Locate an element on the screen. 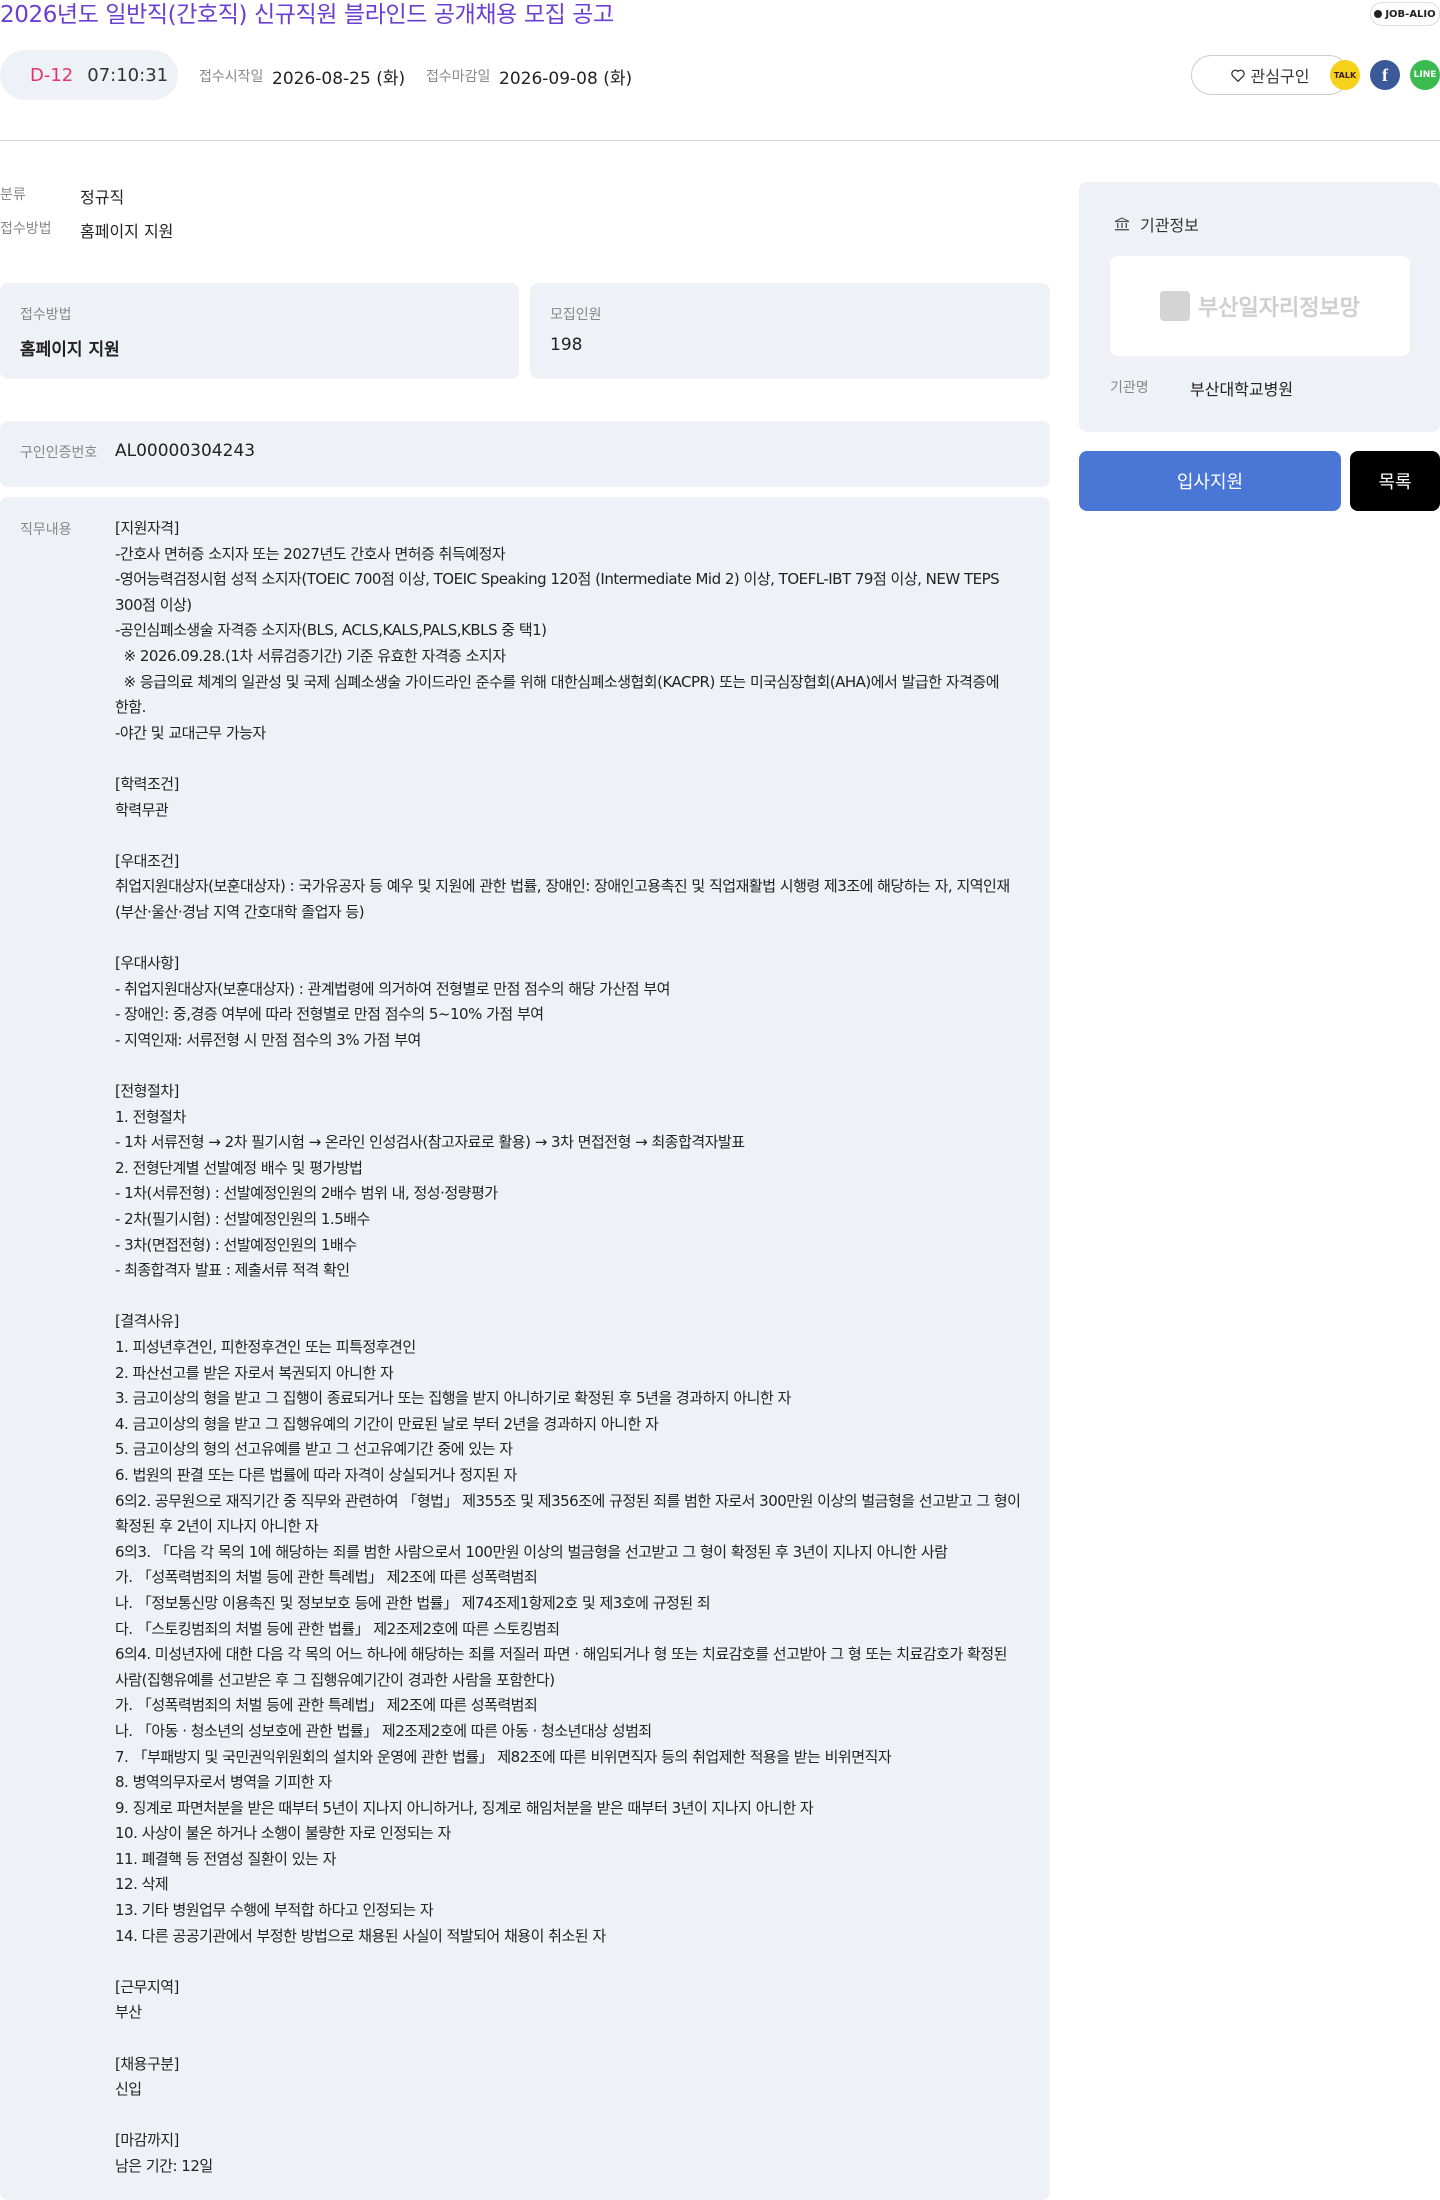  method-card-label: 접수방법 is located at coordinates (46, 315).